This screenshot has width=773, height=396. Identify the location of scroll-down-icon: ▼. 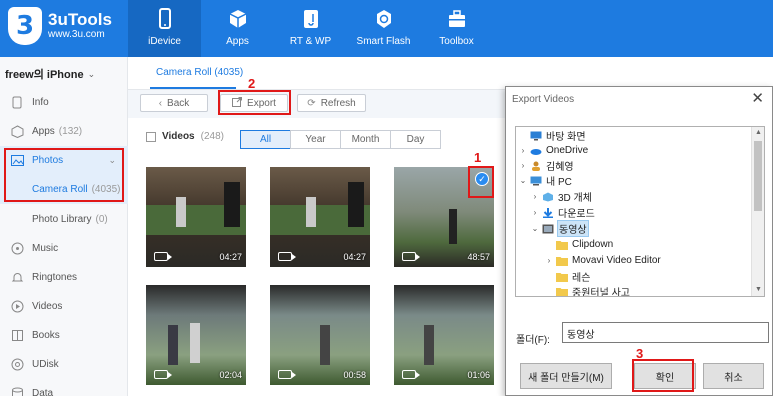
(758, 290).